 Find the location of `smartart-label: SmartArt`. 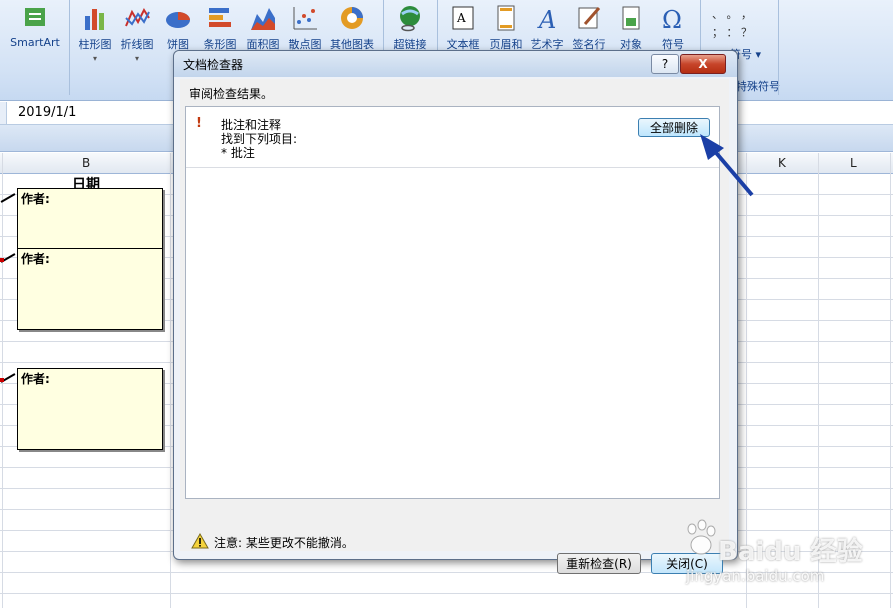

smartart-label: SmartArt is located at coordinates (35, 42).